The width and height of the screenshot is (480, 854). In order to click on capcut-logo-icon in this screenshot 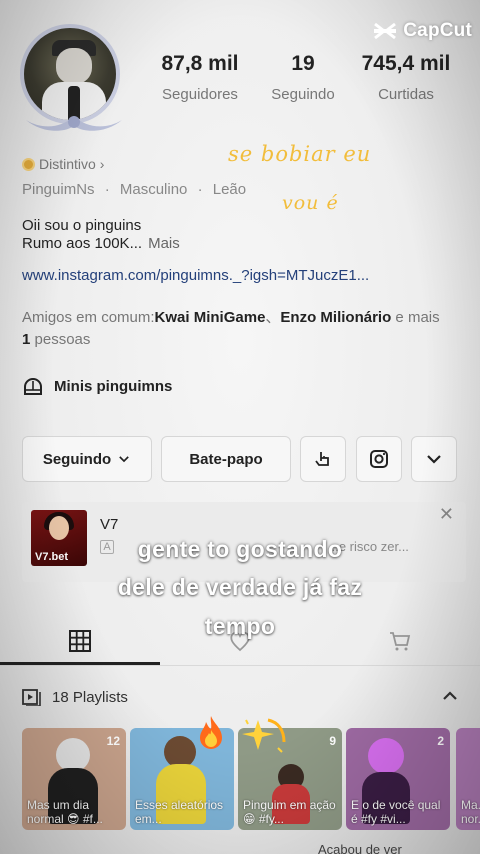, I will do `click(385, 31)`.